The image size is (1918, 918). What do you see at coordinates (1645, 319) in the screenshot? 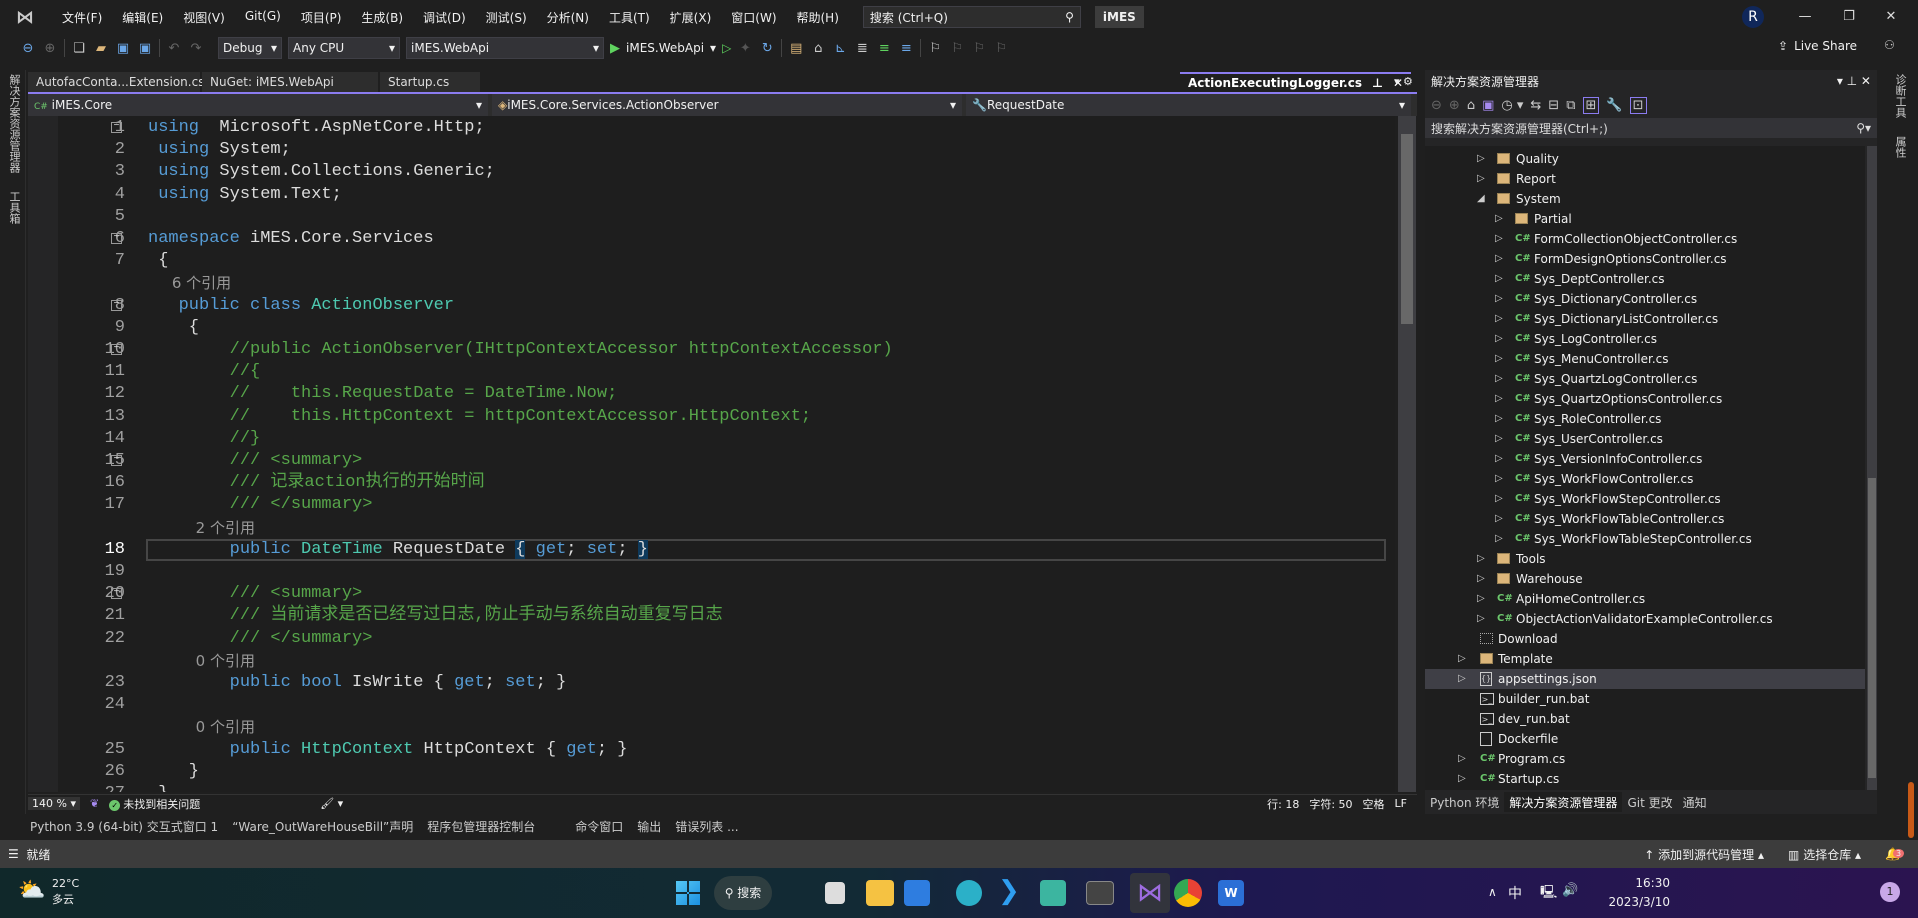
I see `tree-item: ▷ C# Sys_DictionaryListController.cs` at bounding box center [1645, 319].